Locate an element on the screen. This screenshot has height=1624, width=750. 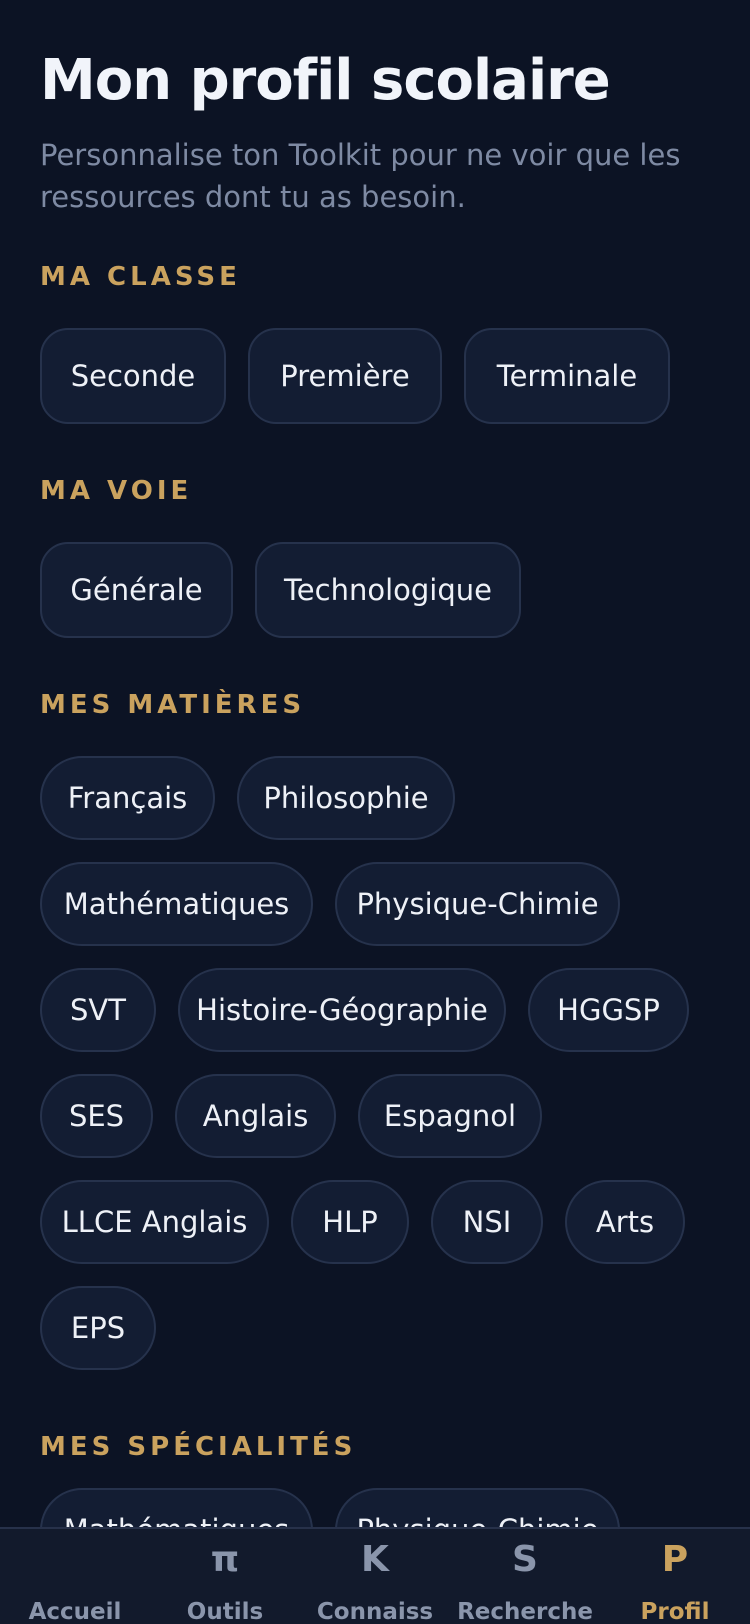
p-letter-icon: P is located at coordinates (675, 1559).